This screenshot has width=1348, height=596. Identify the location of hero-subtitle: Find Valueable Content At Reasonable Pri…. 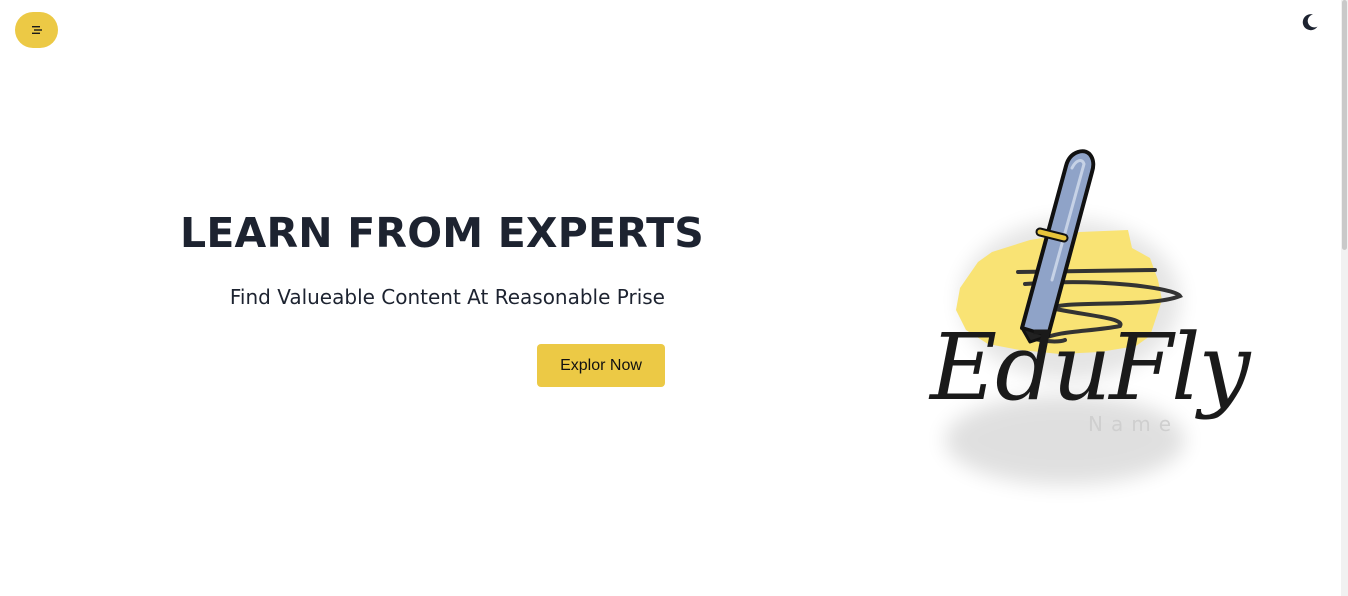
(447, 297).